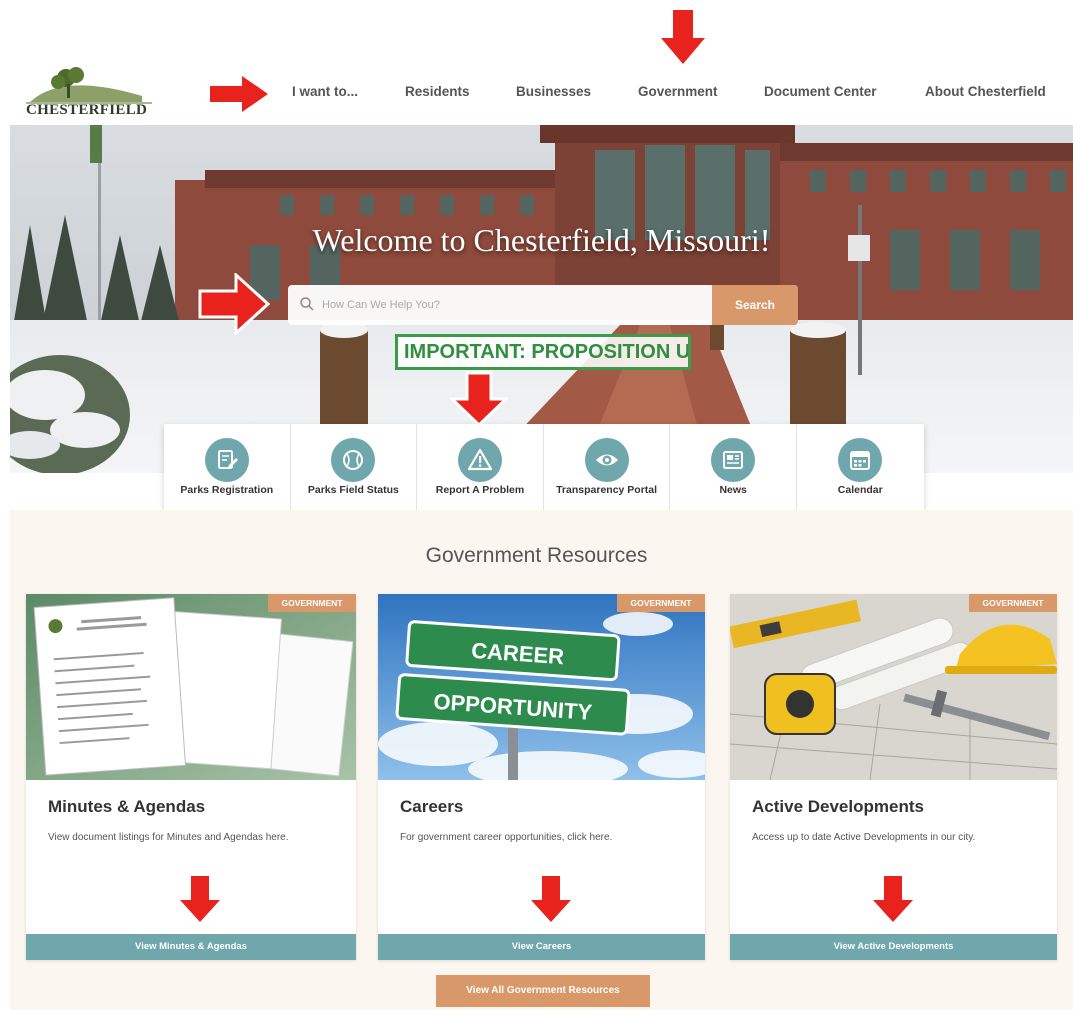  Describe the element at coordinates (227, 459) in the screenshot. I see `registration-icon` at that location.